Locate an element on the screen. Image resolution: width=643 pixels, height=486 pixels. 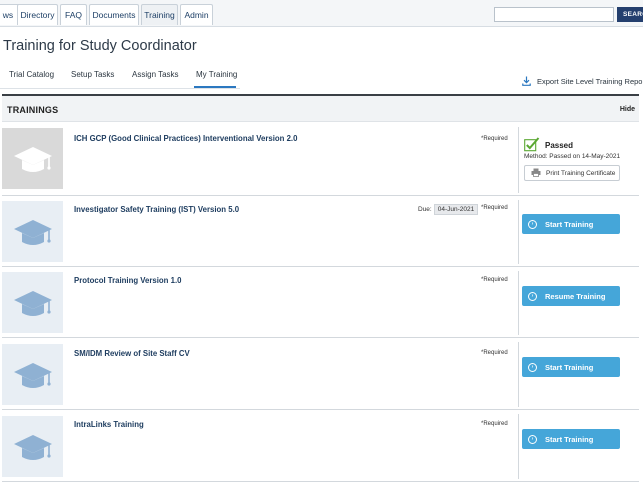
training-title: SM/IDM Review of Site Staff CV is located at coordinates (132, 353).